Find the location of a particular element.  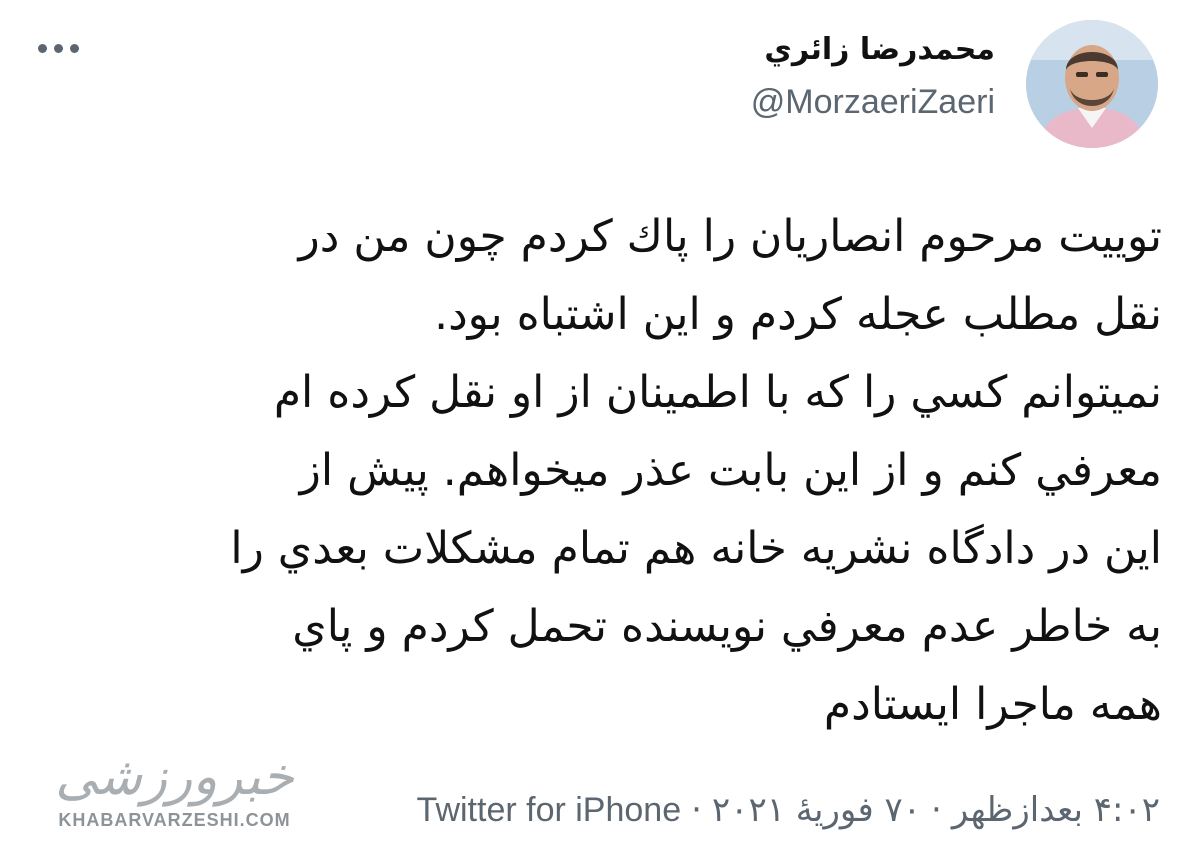

watermark-logo: خبرورزشی is located at coordinates (175, 777).